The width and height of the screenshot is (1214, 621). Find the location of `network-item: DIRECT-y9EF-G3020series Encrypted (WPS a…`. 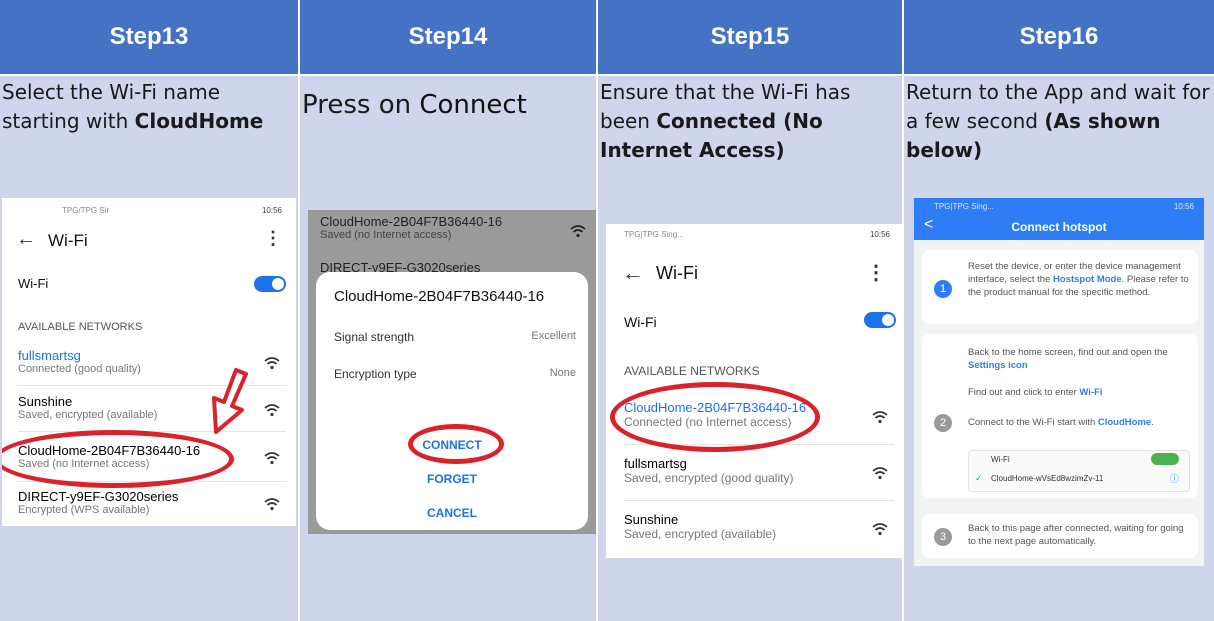

network-item: DIRECT-y9EF-G3020series Encrypted (WPS a… is located at coordinates (148, 502).